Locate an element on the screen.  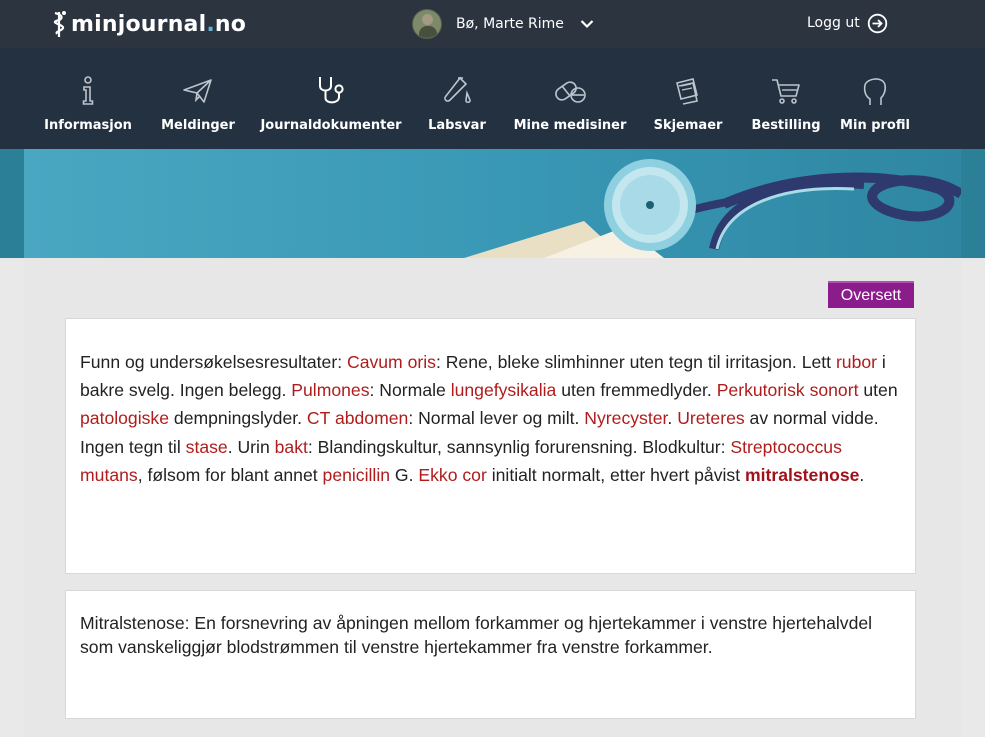
medical-term-link: Nyrecyster is located at coordinates (625, 418).